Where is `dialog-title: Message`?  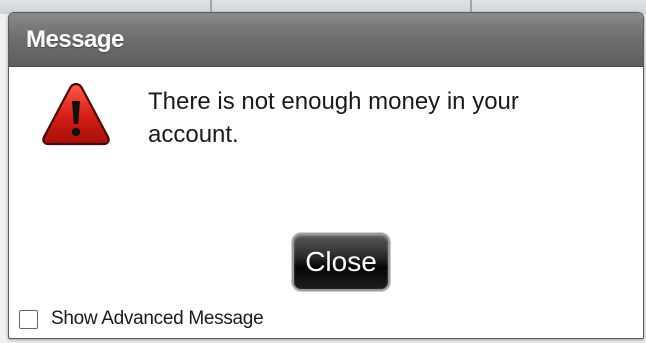
dialog-title: Message is located at coordinates (75, 39).